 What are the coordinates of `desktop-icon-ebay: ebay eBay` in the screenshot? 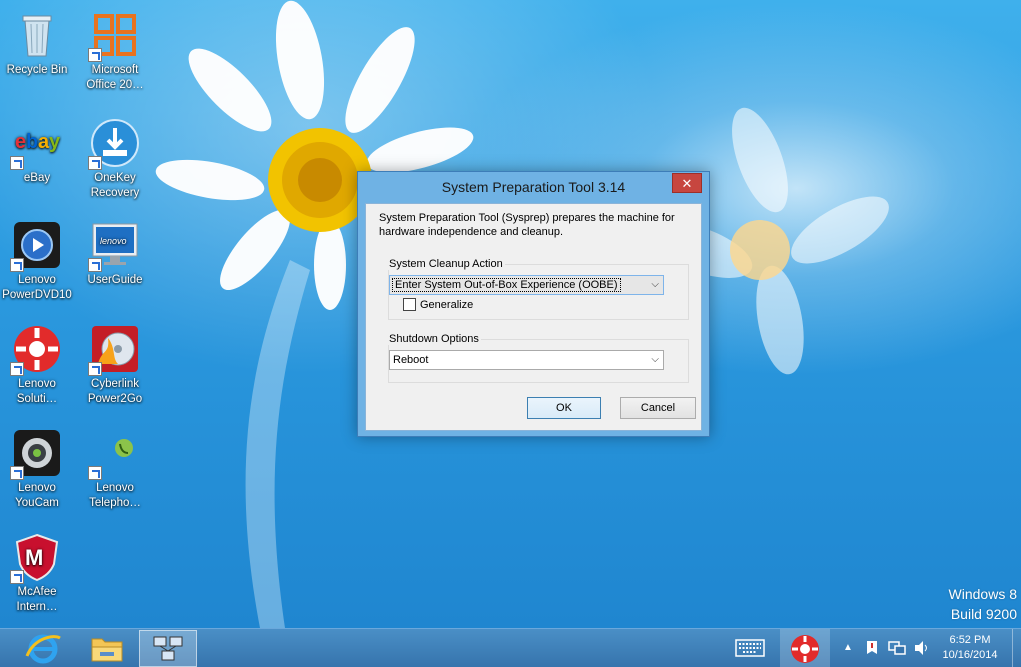 It's located at (37, 152).